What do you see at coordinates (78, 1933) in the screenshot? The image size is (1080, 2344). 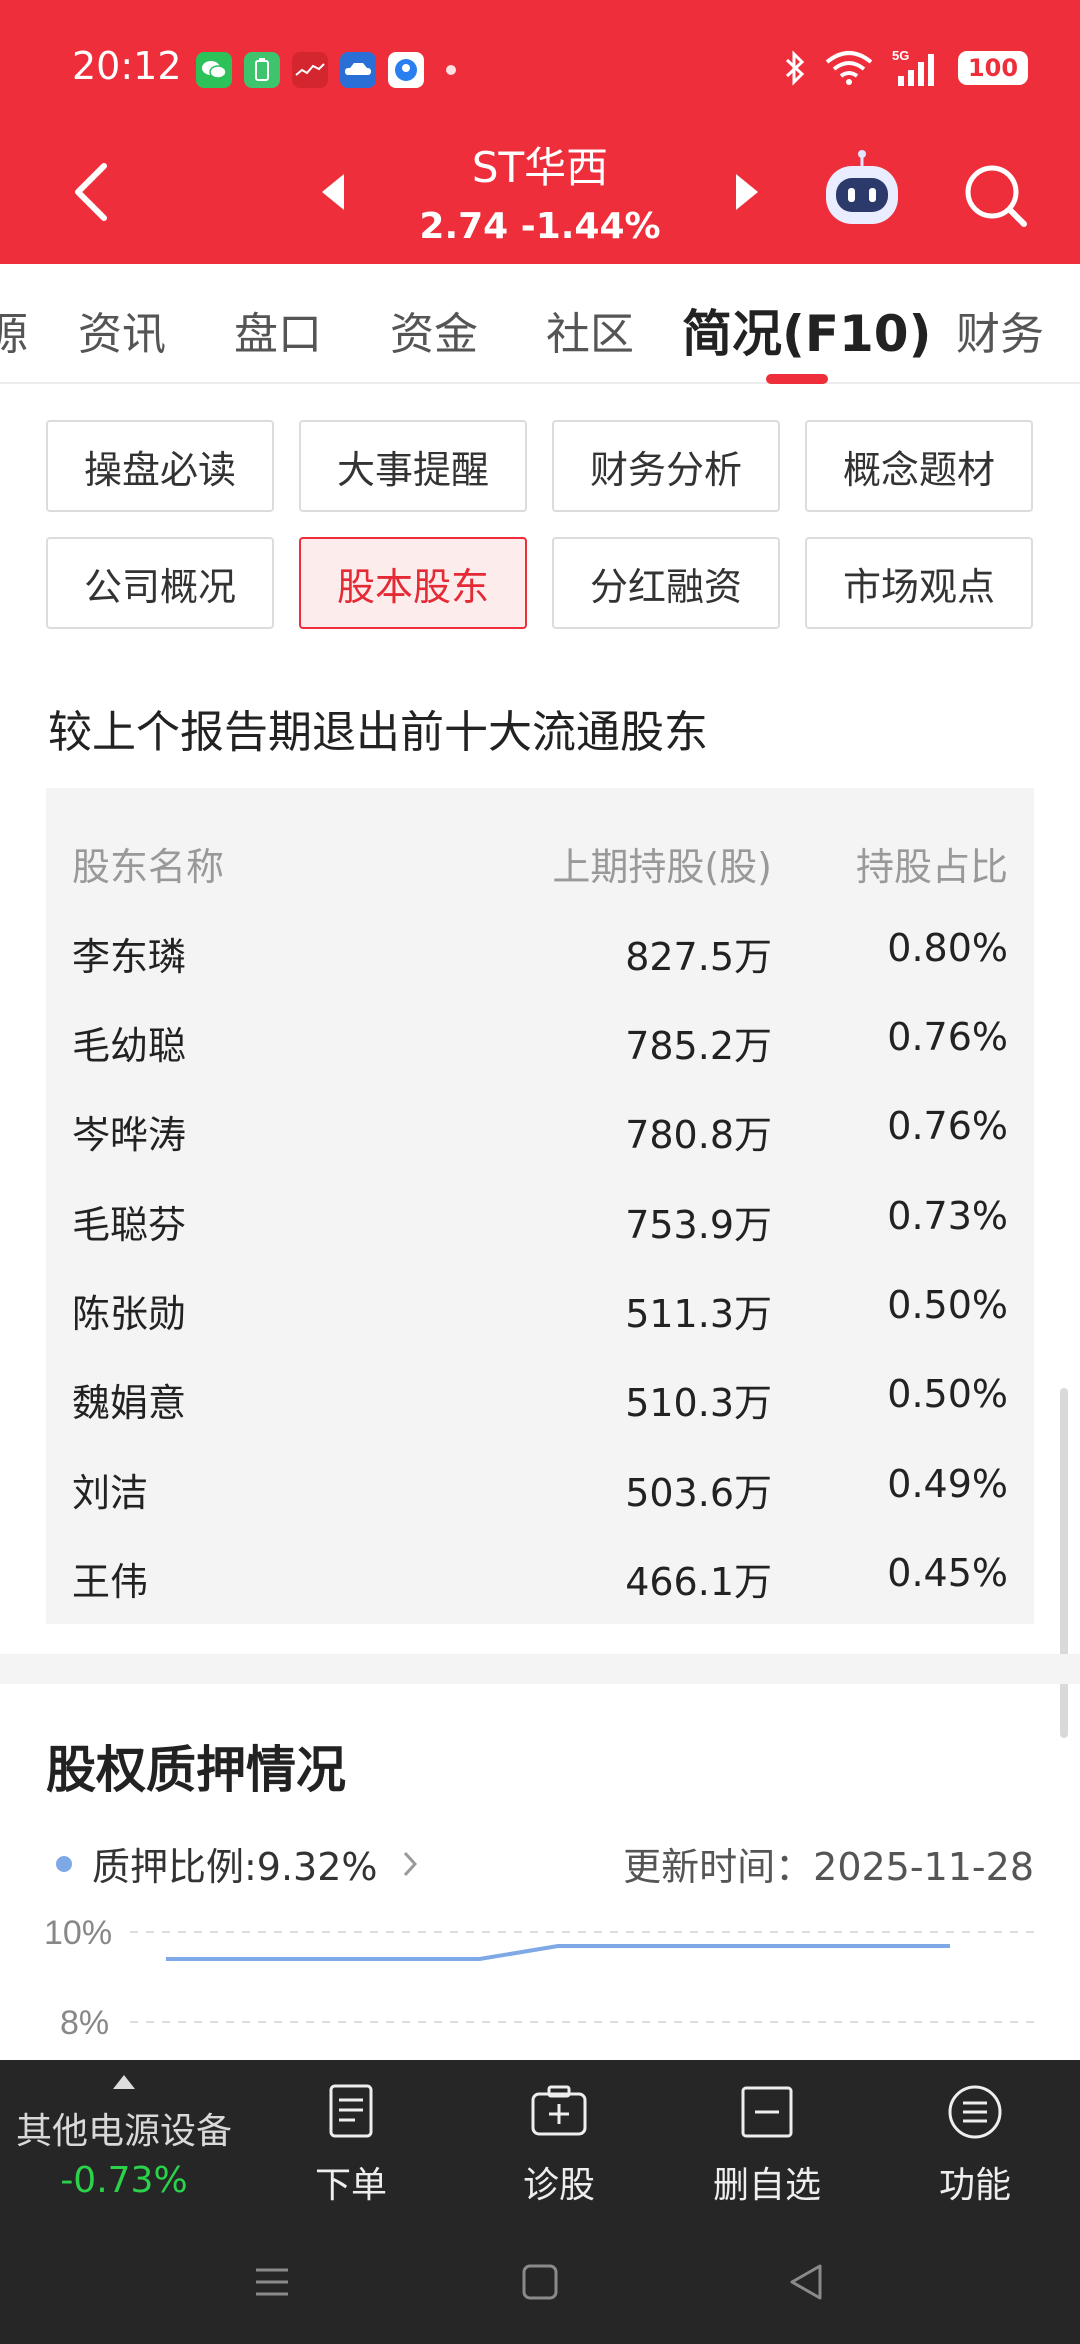 I see `tick-label-top: 10%` at bounding box center [78, 1933].